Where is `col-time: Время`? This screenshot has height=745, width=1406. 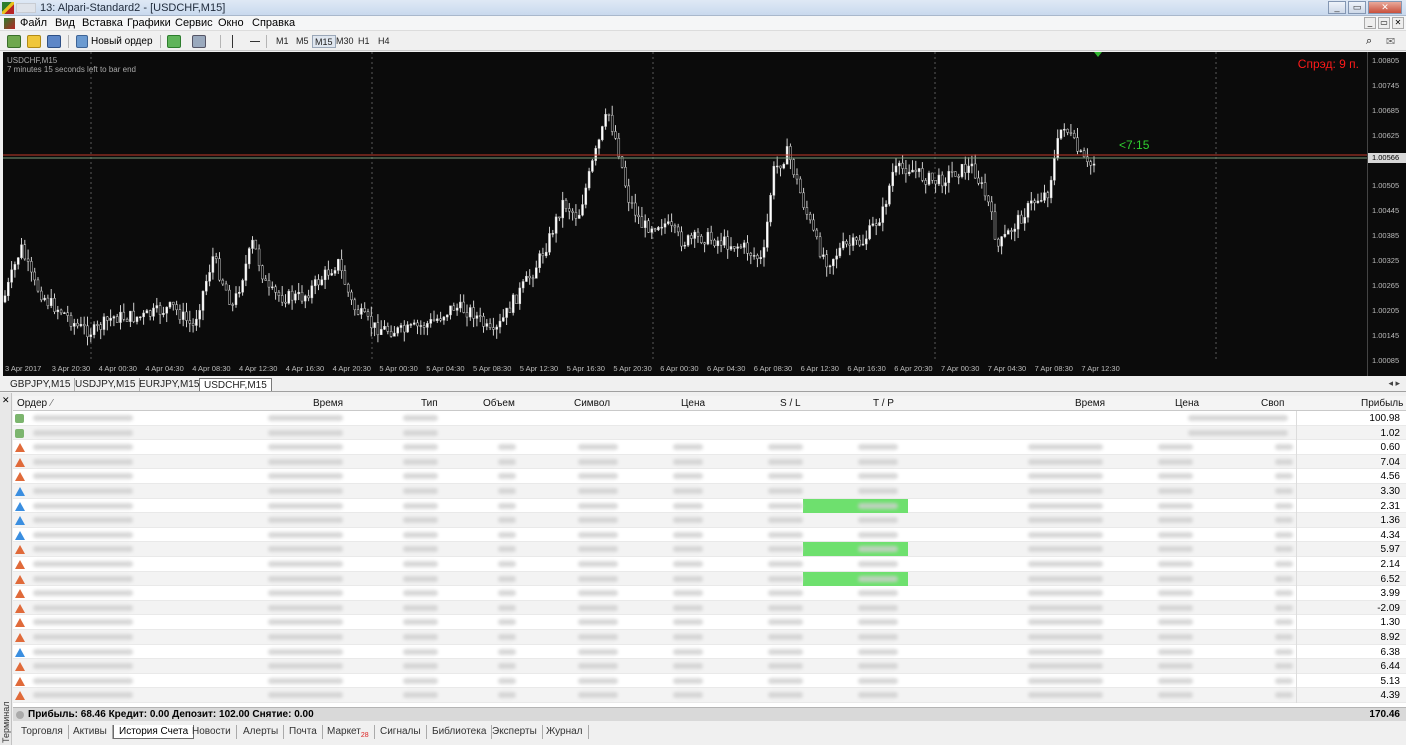 col-time: Время is located at coordinates (328, 403).